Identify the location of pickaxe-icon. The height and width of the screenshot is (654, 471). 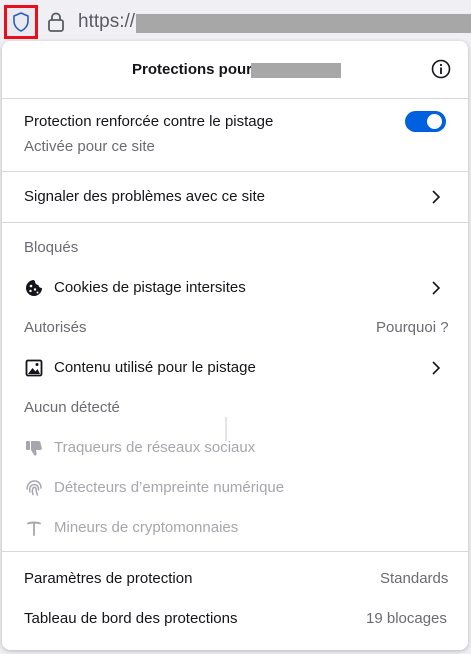
(34, 528).